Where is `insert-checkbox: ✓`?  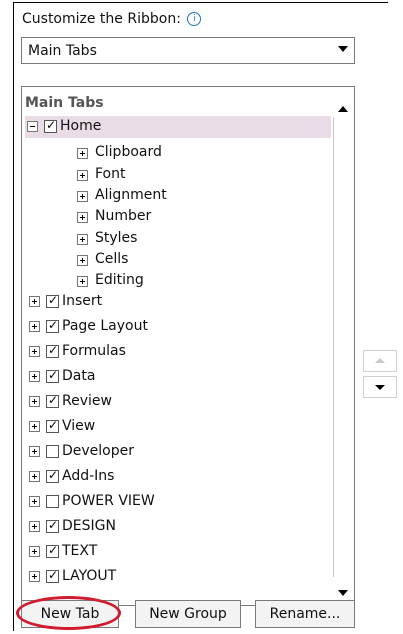 insert-checkbox: ✓ is located at coordinates (52, 300).